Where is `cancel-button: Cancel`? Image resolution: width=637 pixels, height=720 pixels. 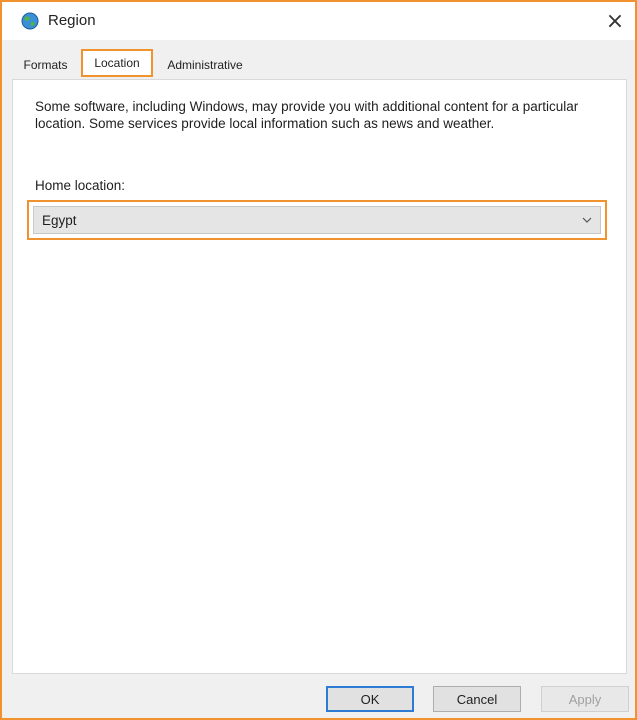 cancel-button: Cancel is located at coordinates (477, 699).